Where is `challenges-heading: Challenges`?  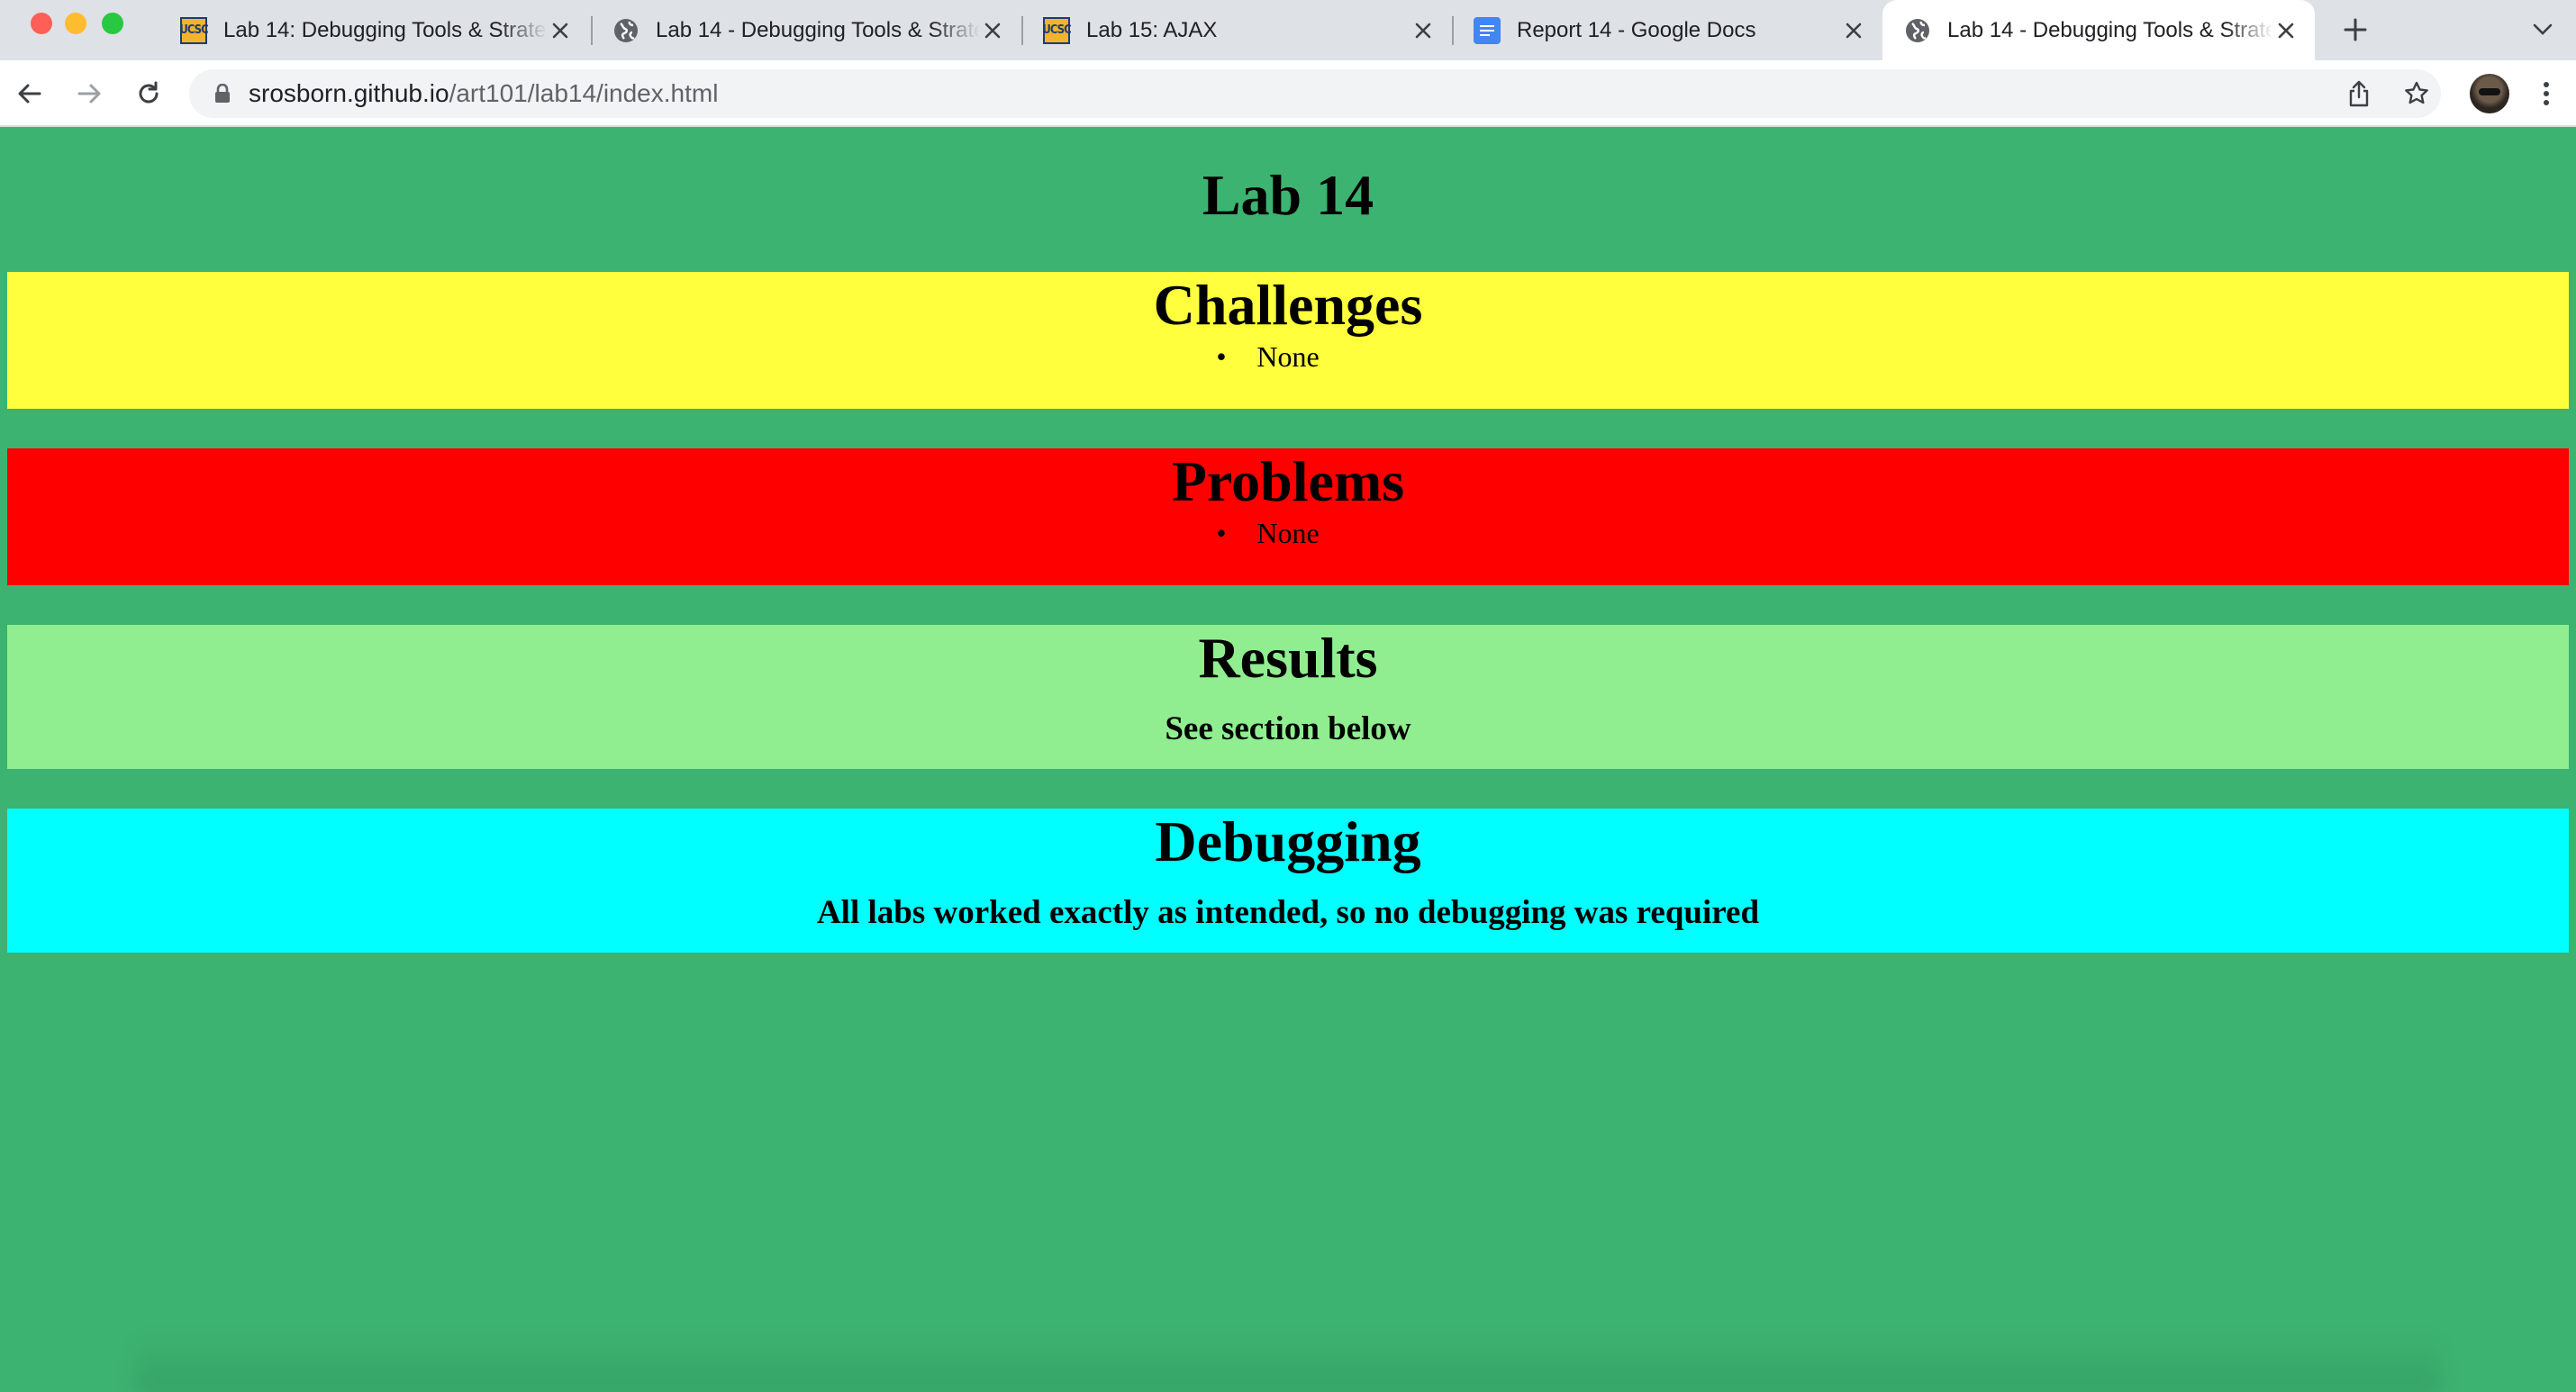
challenges-heading: Challenges is located at coordinates (1288, 305).